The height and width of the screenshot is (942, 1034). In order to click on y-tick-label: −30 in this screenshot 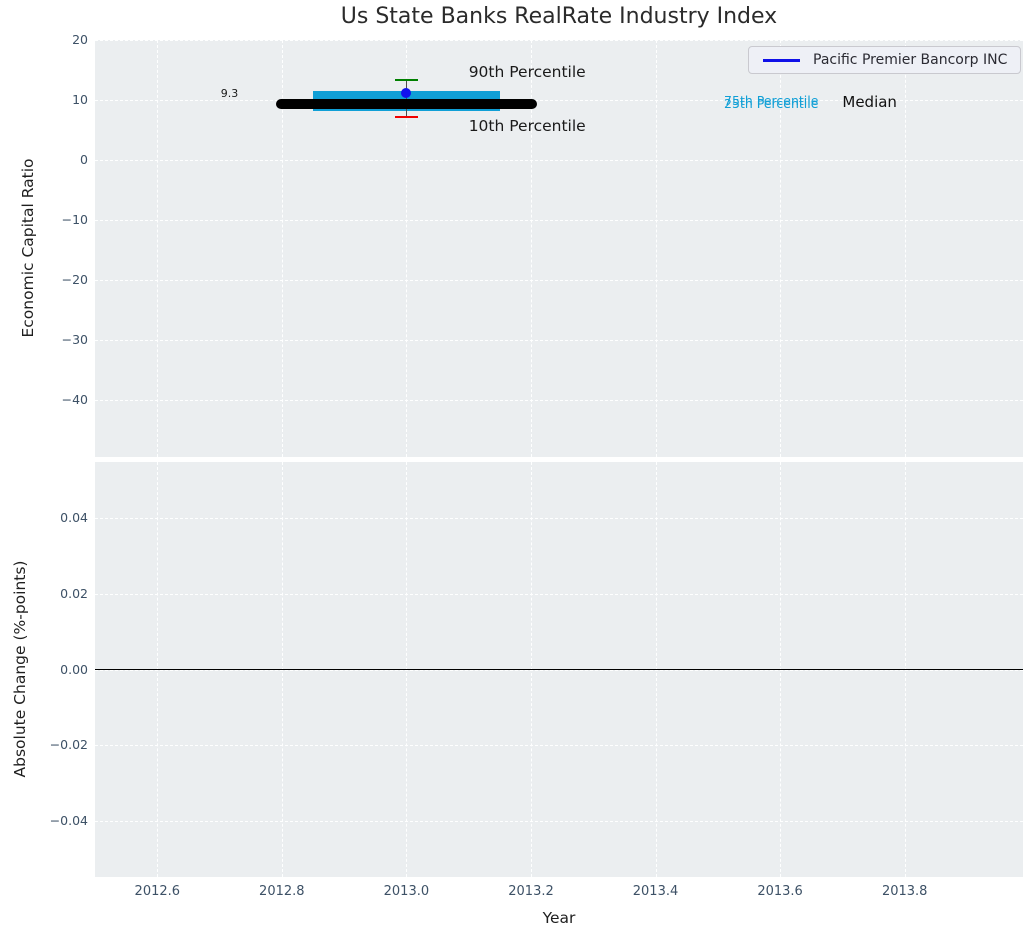, I will do `click(74, 339)`.